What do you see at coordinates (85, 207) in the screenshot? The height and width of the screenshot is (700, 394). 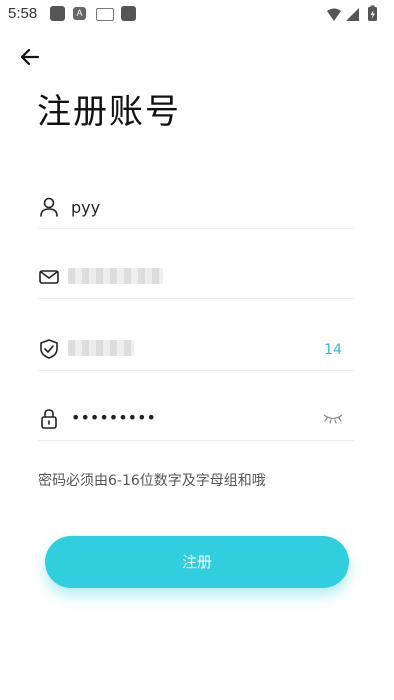 I see `username-value: pyy` at bounding box center [85, 207].